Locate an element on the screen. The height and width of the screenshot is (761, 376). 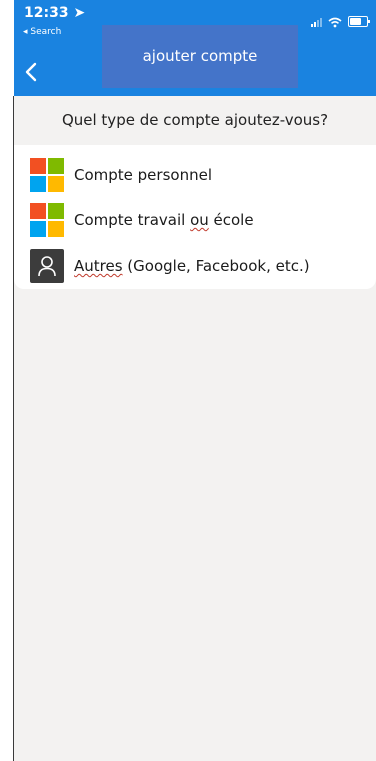
account-option-other: Autres (Google, Facebook, etc.) is located at coordinates (195, 266).